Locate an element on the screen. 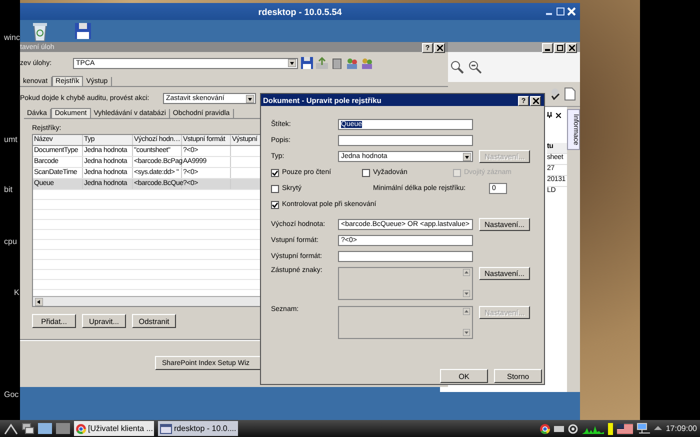 This screenshot has height=437, width=700. document-icon is located at coordinates (570, 94).